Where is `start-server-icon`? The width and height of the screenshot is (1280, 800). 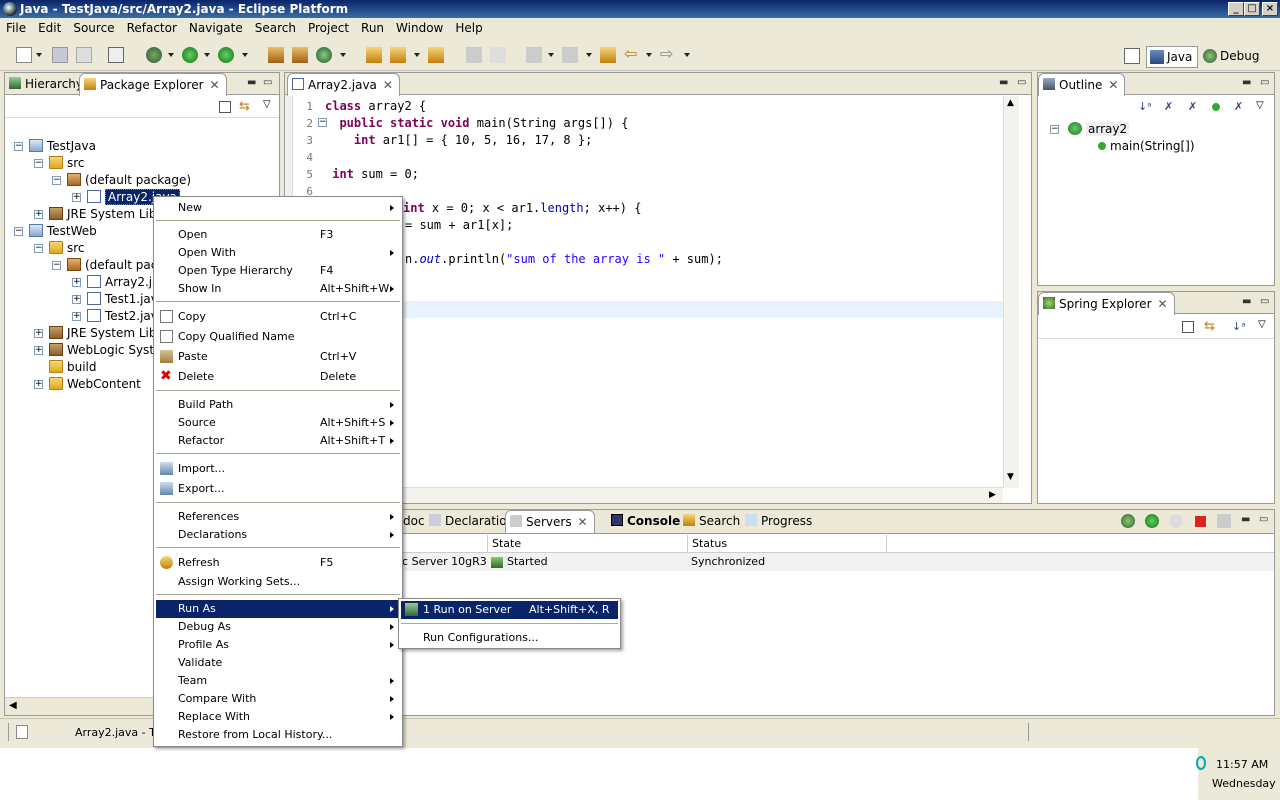 start-server-icon is located at coordinates (1152, 521).